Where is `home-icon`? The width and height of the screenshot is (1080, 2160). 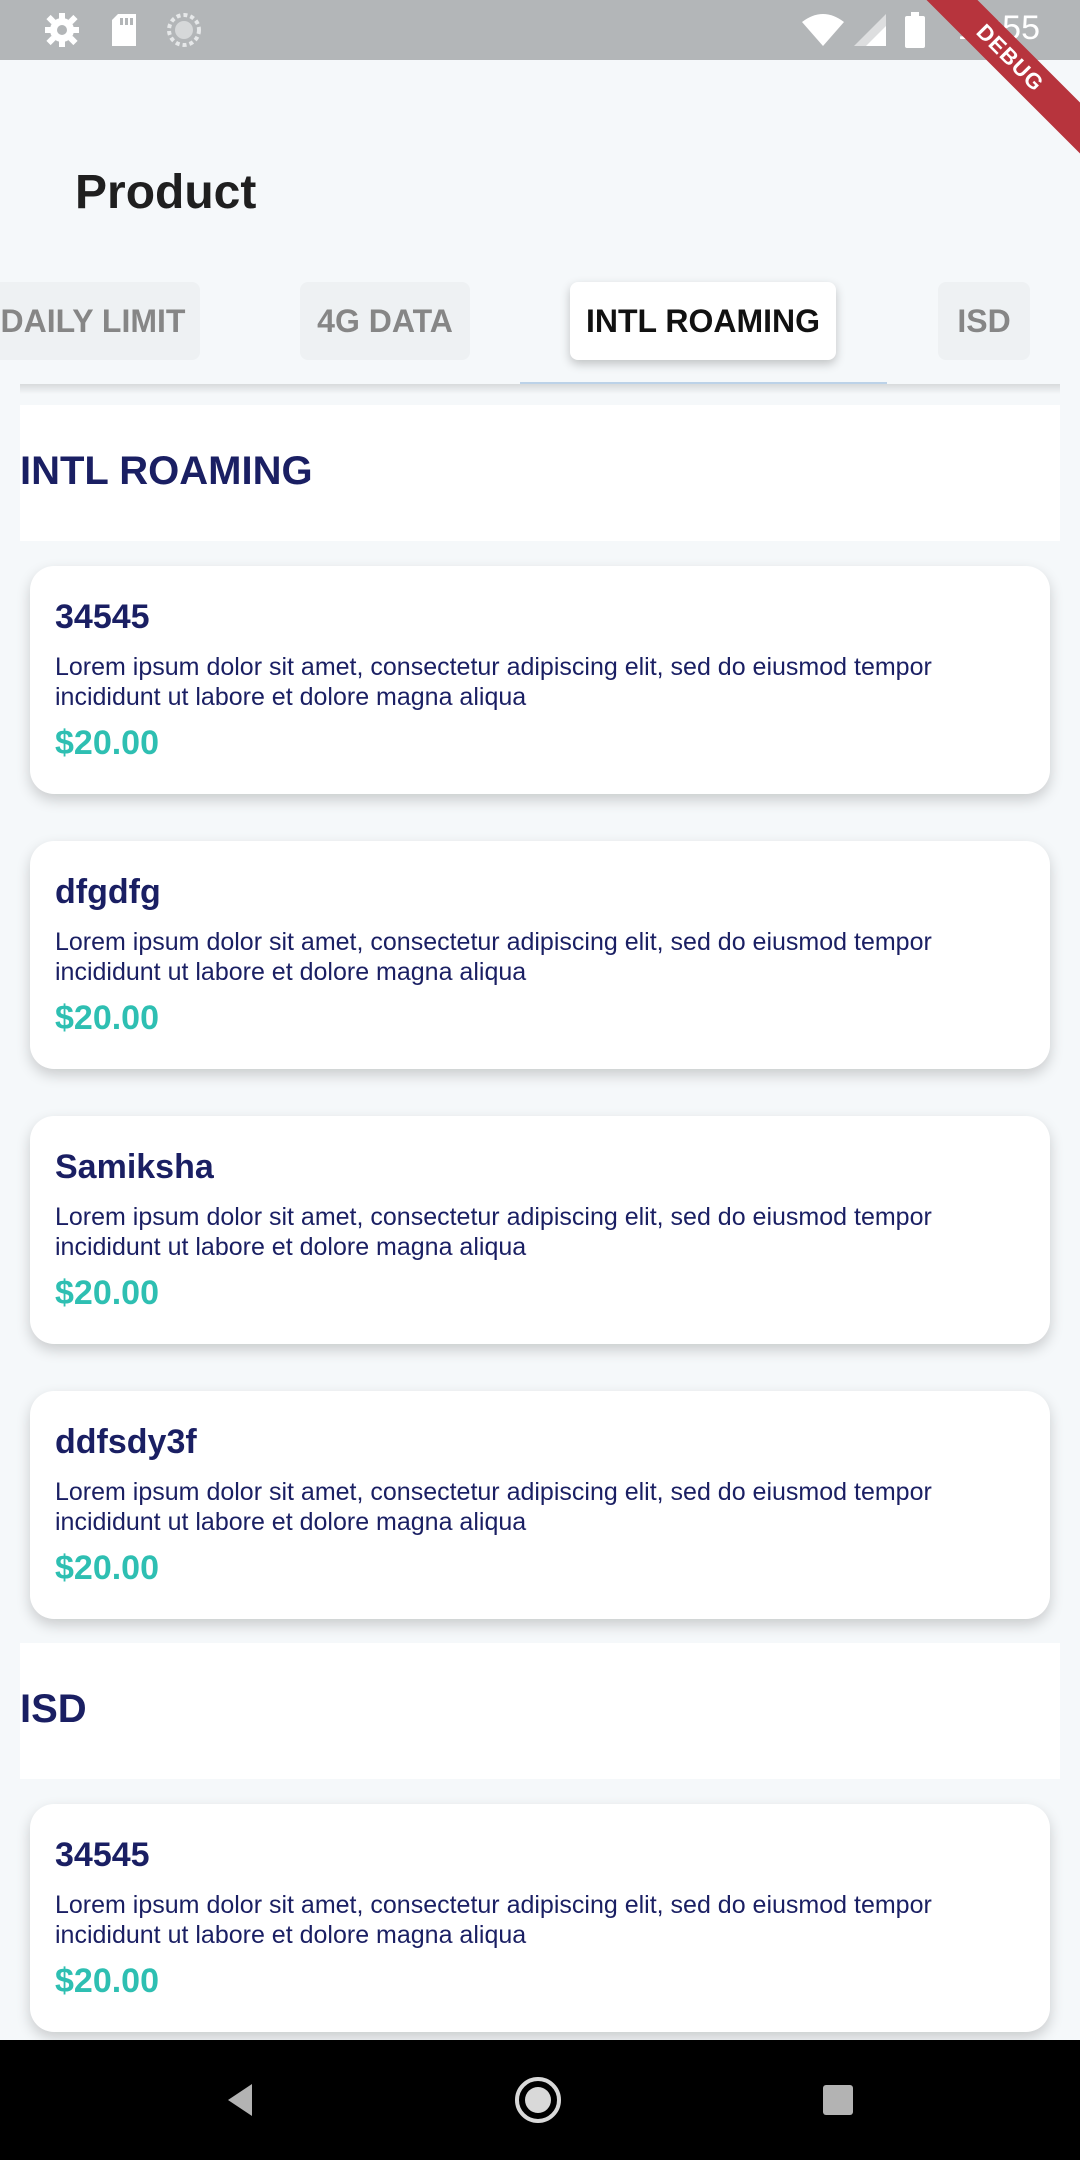 home-icon is located at coordinates (538, 2100).